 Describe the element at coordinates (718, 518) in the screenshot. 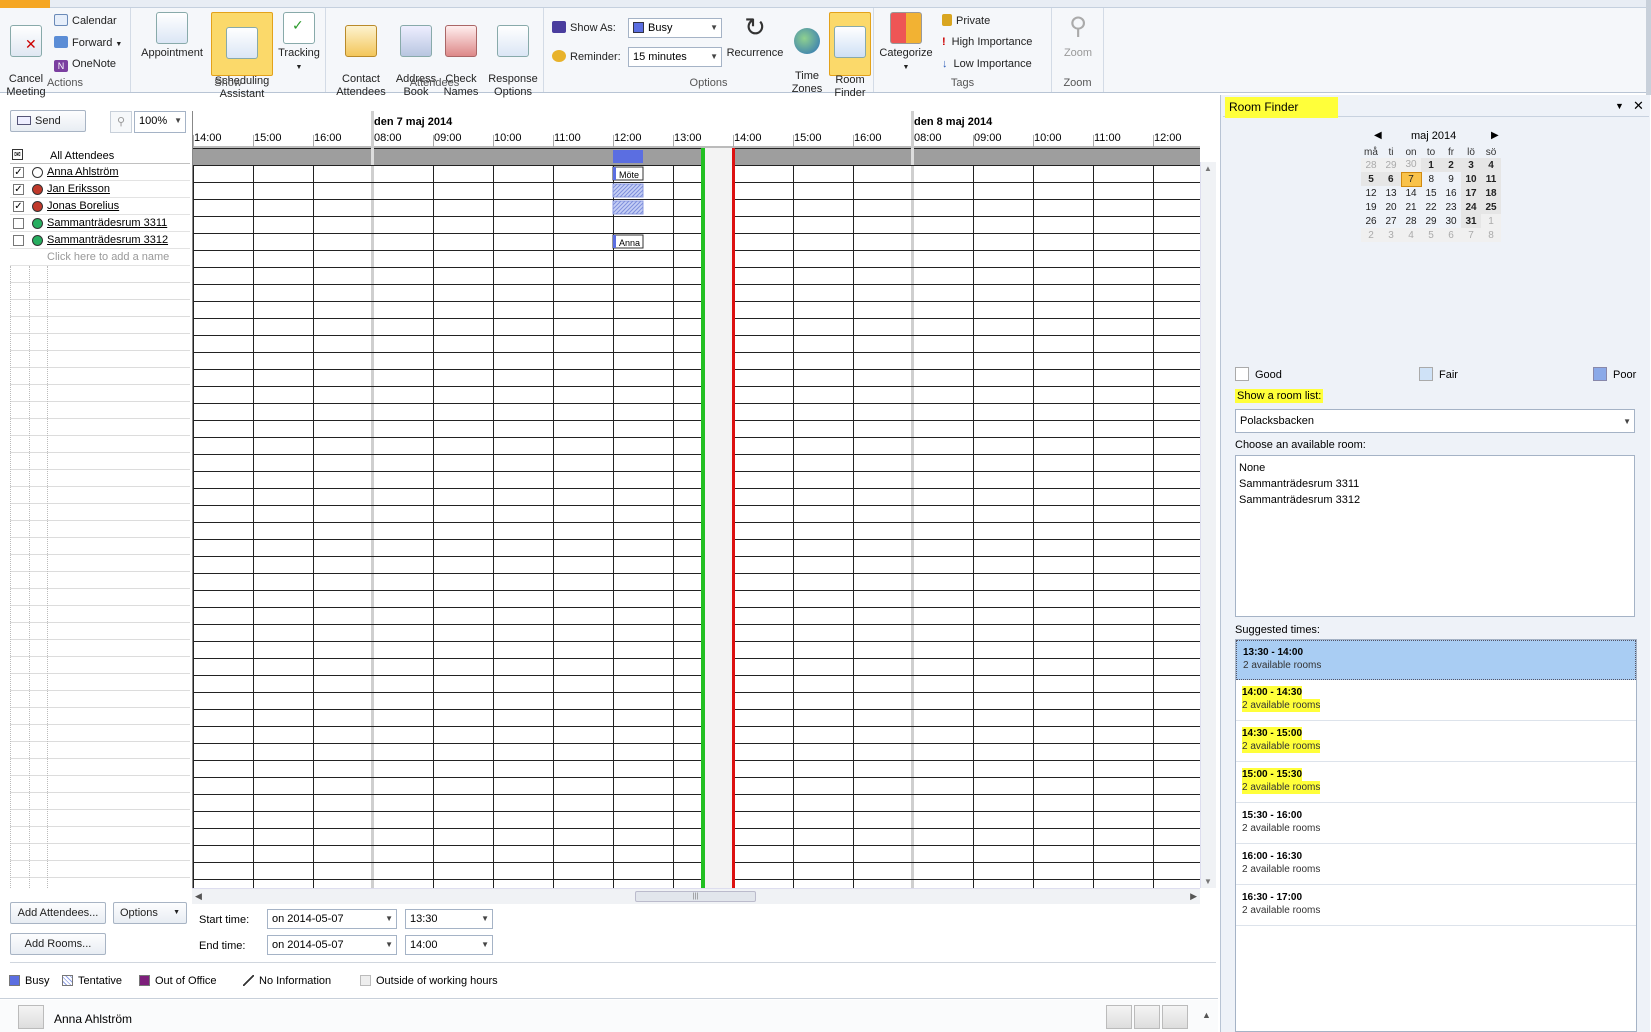

I see `meeting-slot` at that location.